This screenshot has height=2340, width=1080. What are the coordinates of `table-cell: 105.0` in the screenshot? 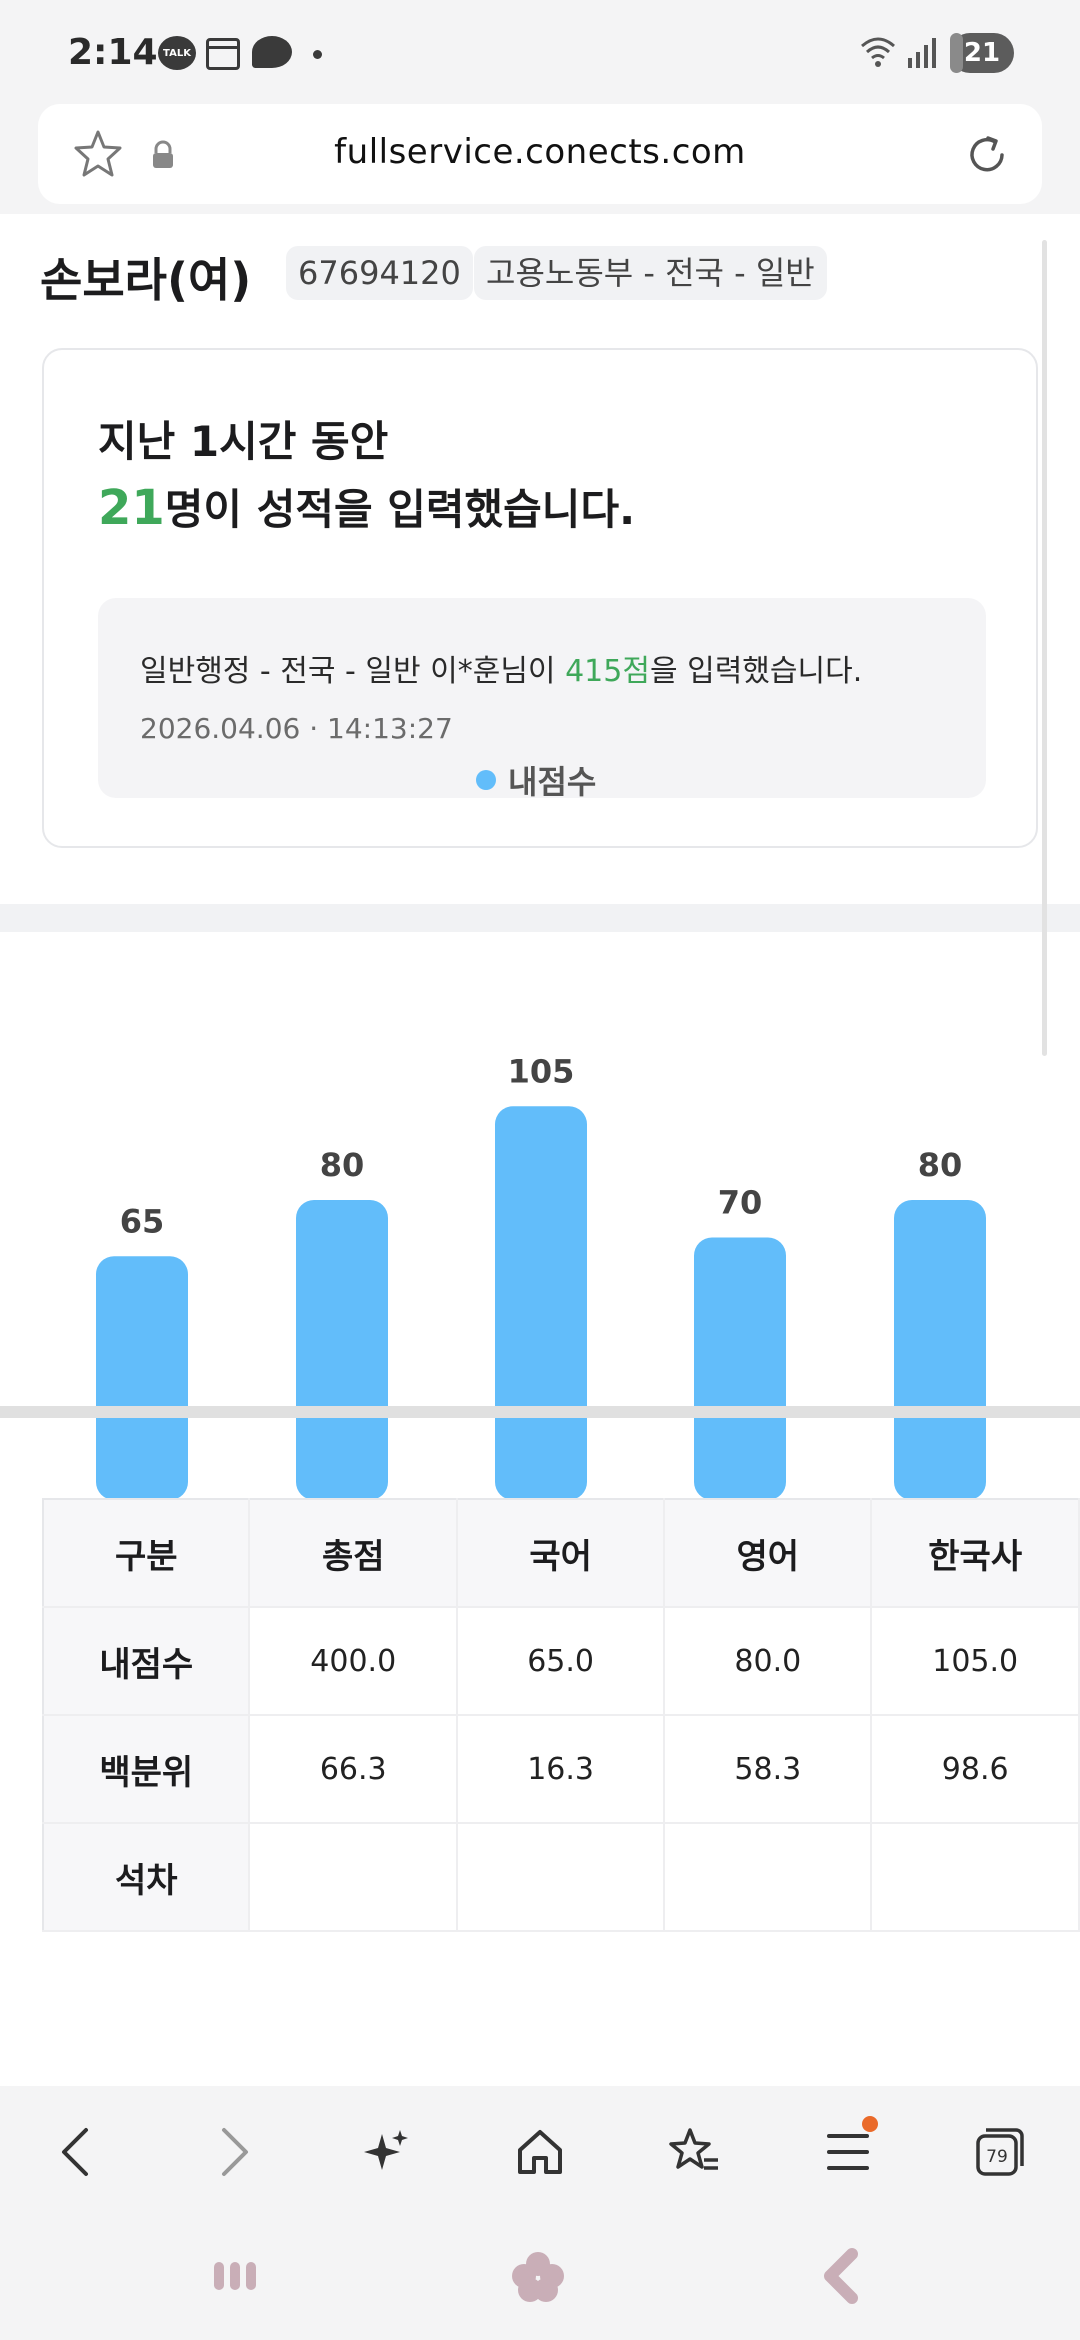 It's located at (975, 1661).